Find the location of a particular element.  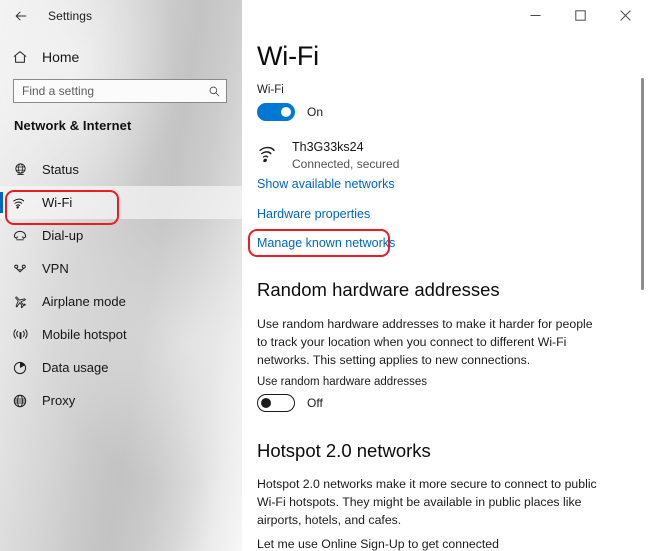

vpn-icon is located at coordinates (20, 268).